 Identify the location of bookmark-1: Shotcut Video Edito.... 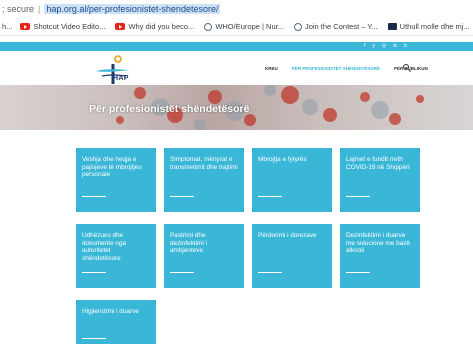
(62, 26).